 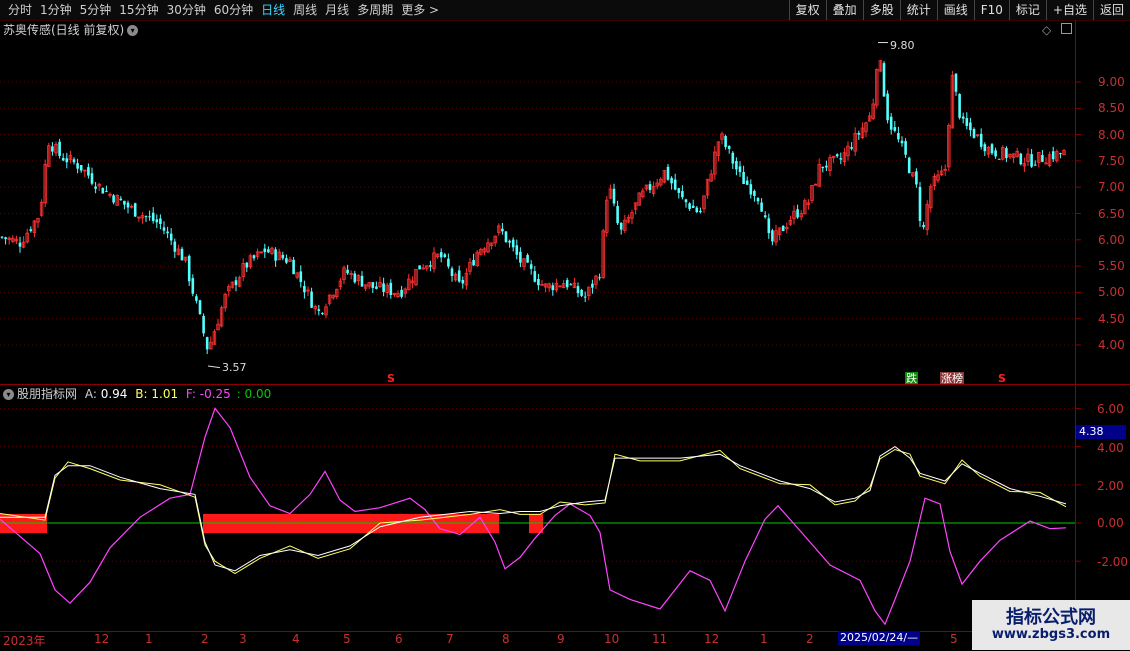 What do you see at coordinates (561, 639) in the screenshot?
I see `time-tick: 9` at bounding box center [561, 639].